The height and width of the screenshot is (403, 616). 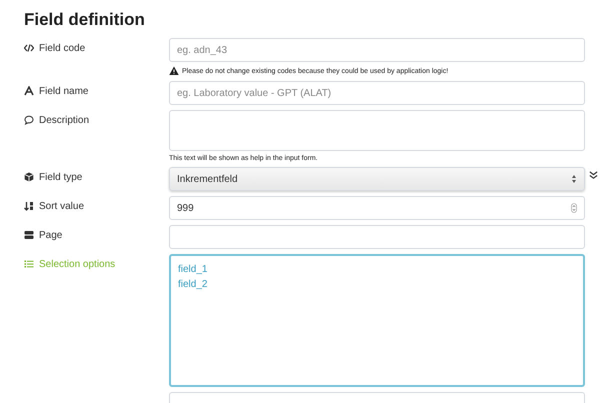 What do you see at coordinates (377, 93) in the screenshot?
I see `input-field: eg. Laboratory value - GPT (ALAT)` at bounding box center [377, 93].